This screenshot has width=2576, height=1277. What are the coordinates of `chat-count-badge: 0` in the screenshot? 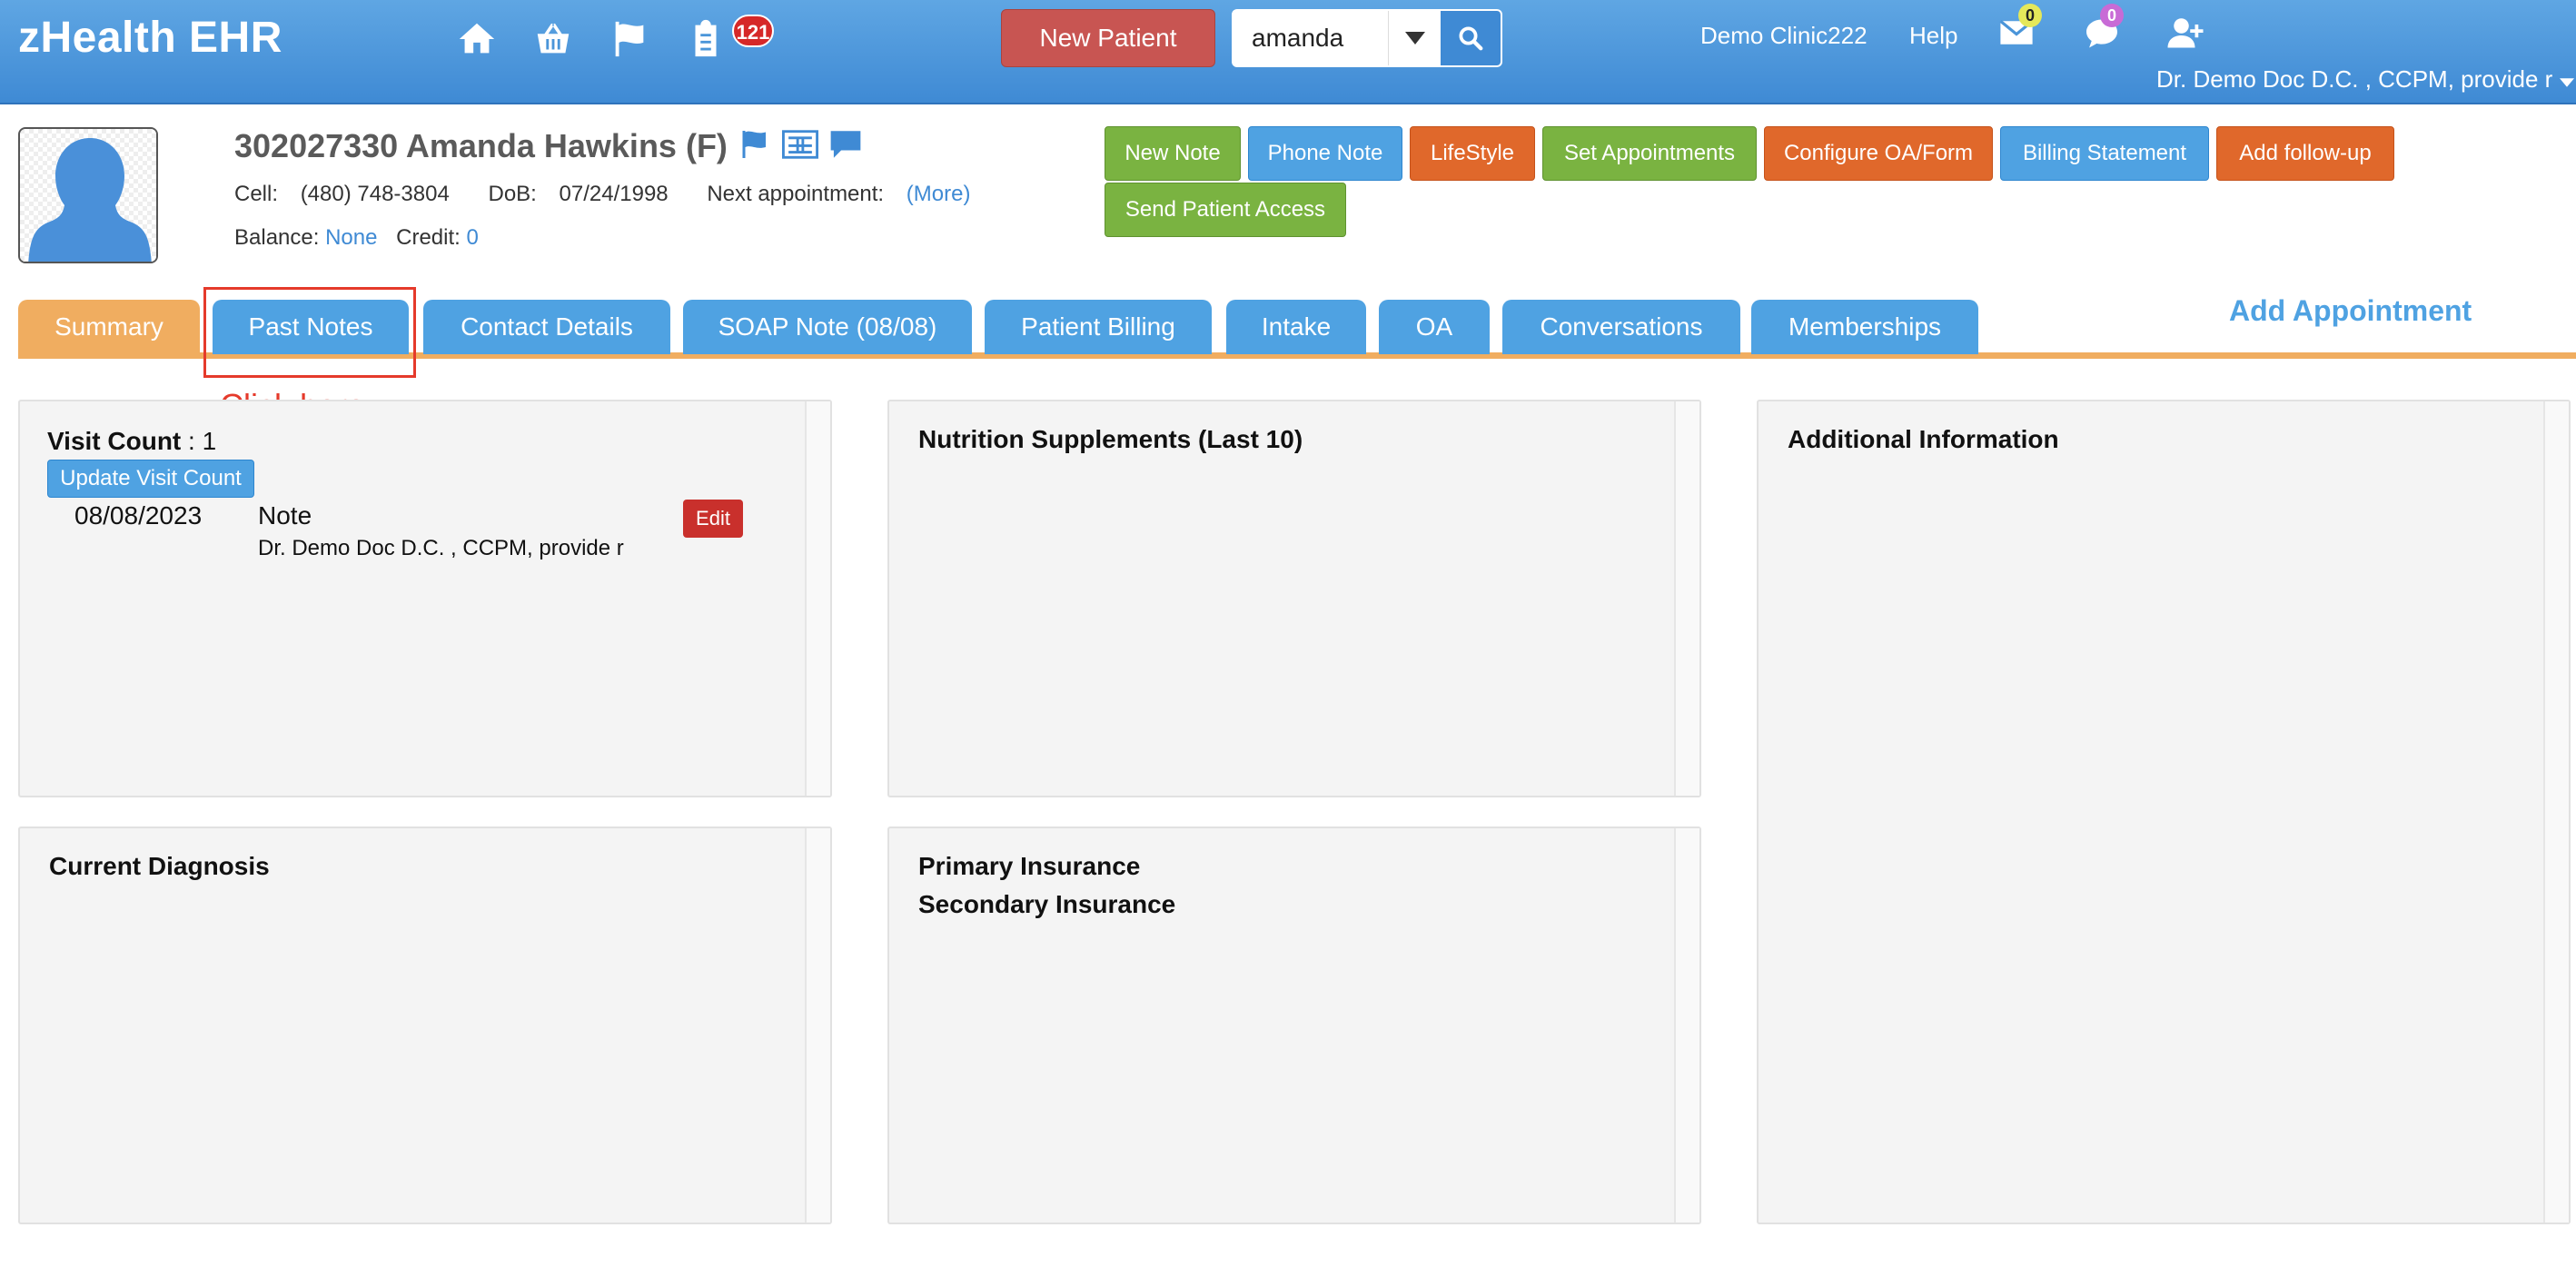 It's located at (2112, 16).